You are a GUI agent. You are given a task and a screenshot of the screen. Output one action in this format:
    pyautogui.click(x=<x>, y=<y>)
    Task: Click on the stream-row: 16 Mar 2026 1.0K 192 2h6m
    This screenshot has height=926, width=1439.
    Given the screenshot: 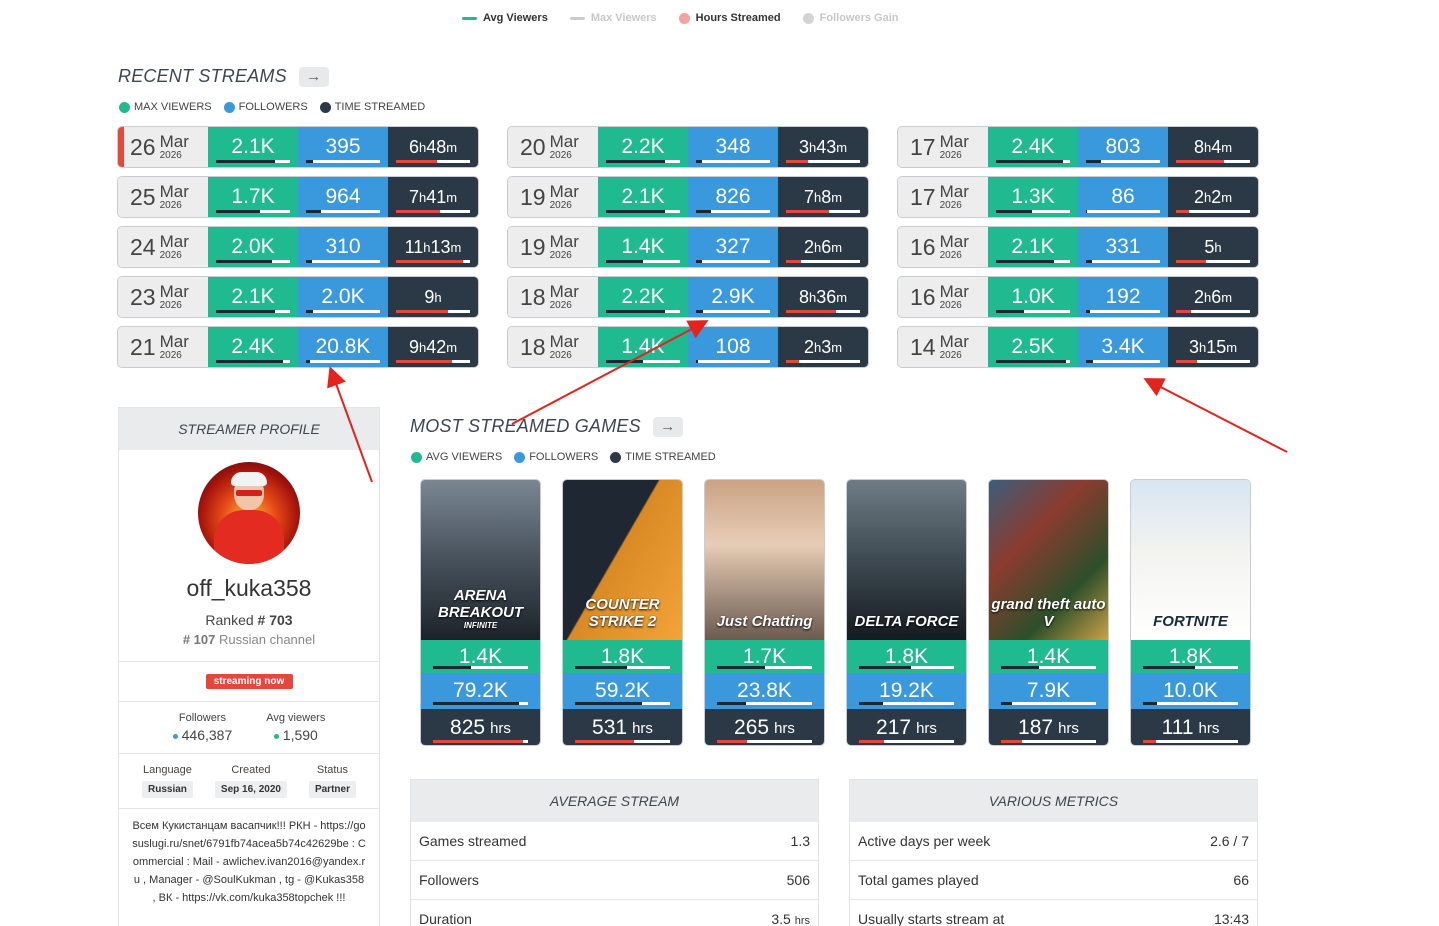 What is the action you would take?
    pyautogui.click(x=1078, y=297)
    